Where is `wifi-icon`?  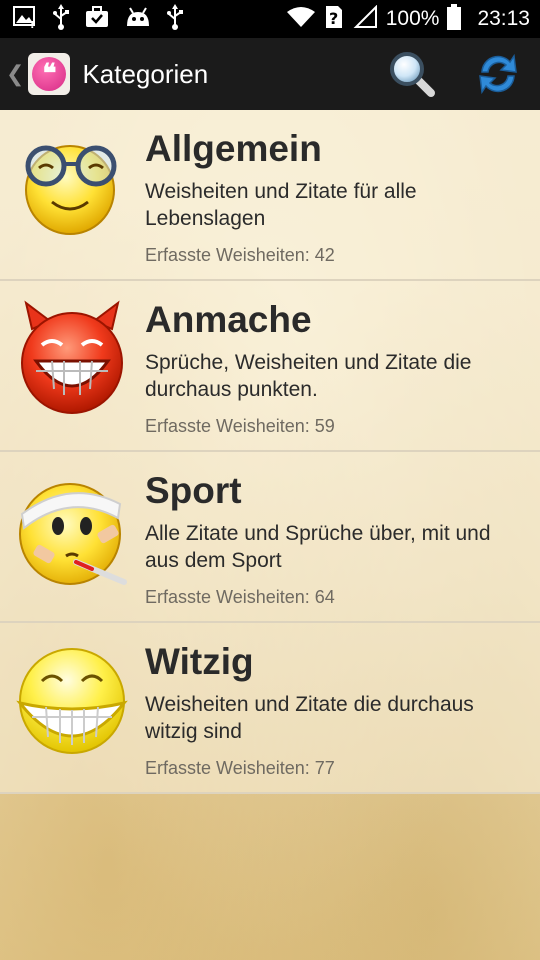
wifi-icon is located at coordinates (301, 19).